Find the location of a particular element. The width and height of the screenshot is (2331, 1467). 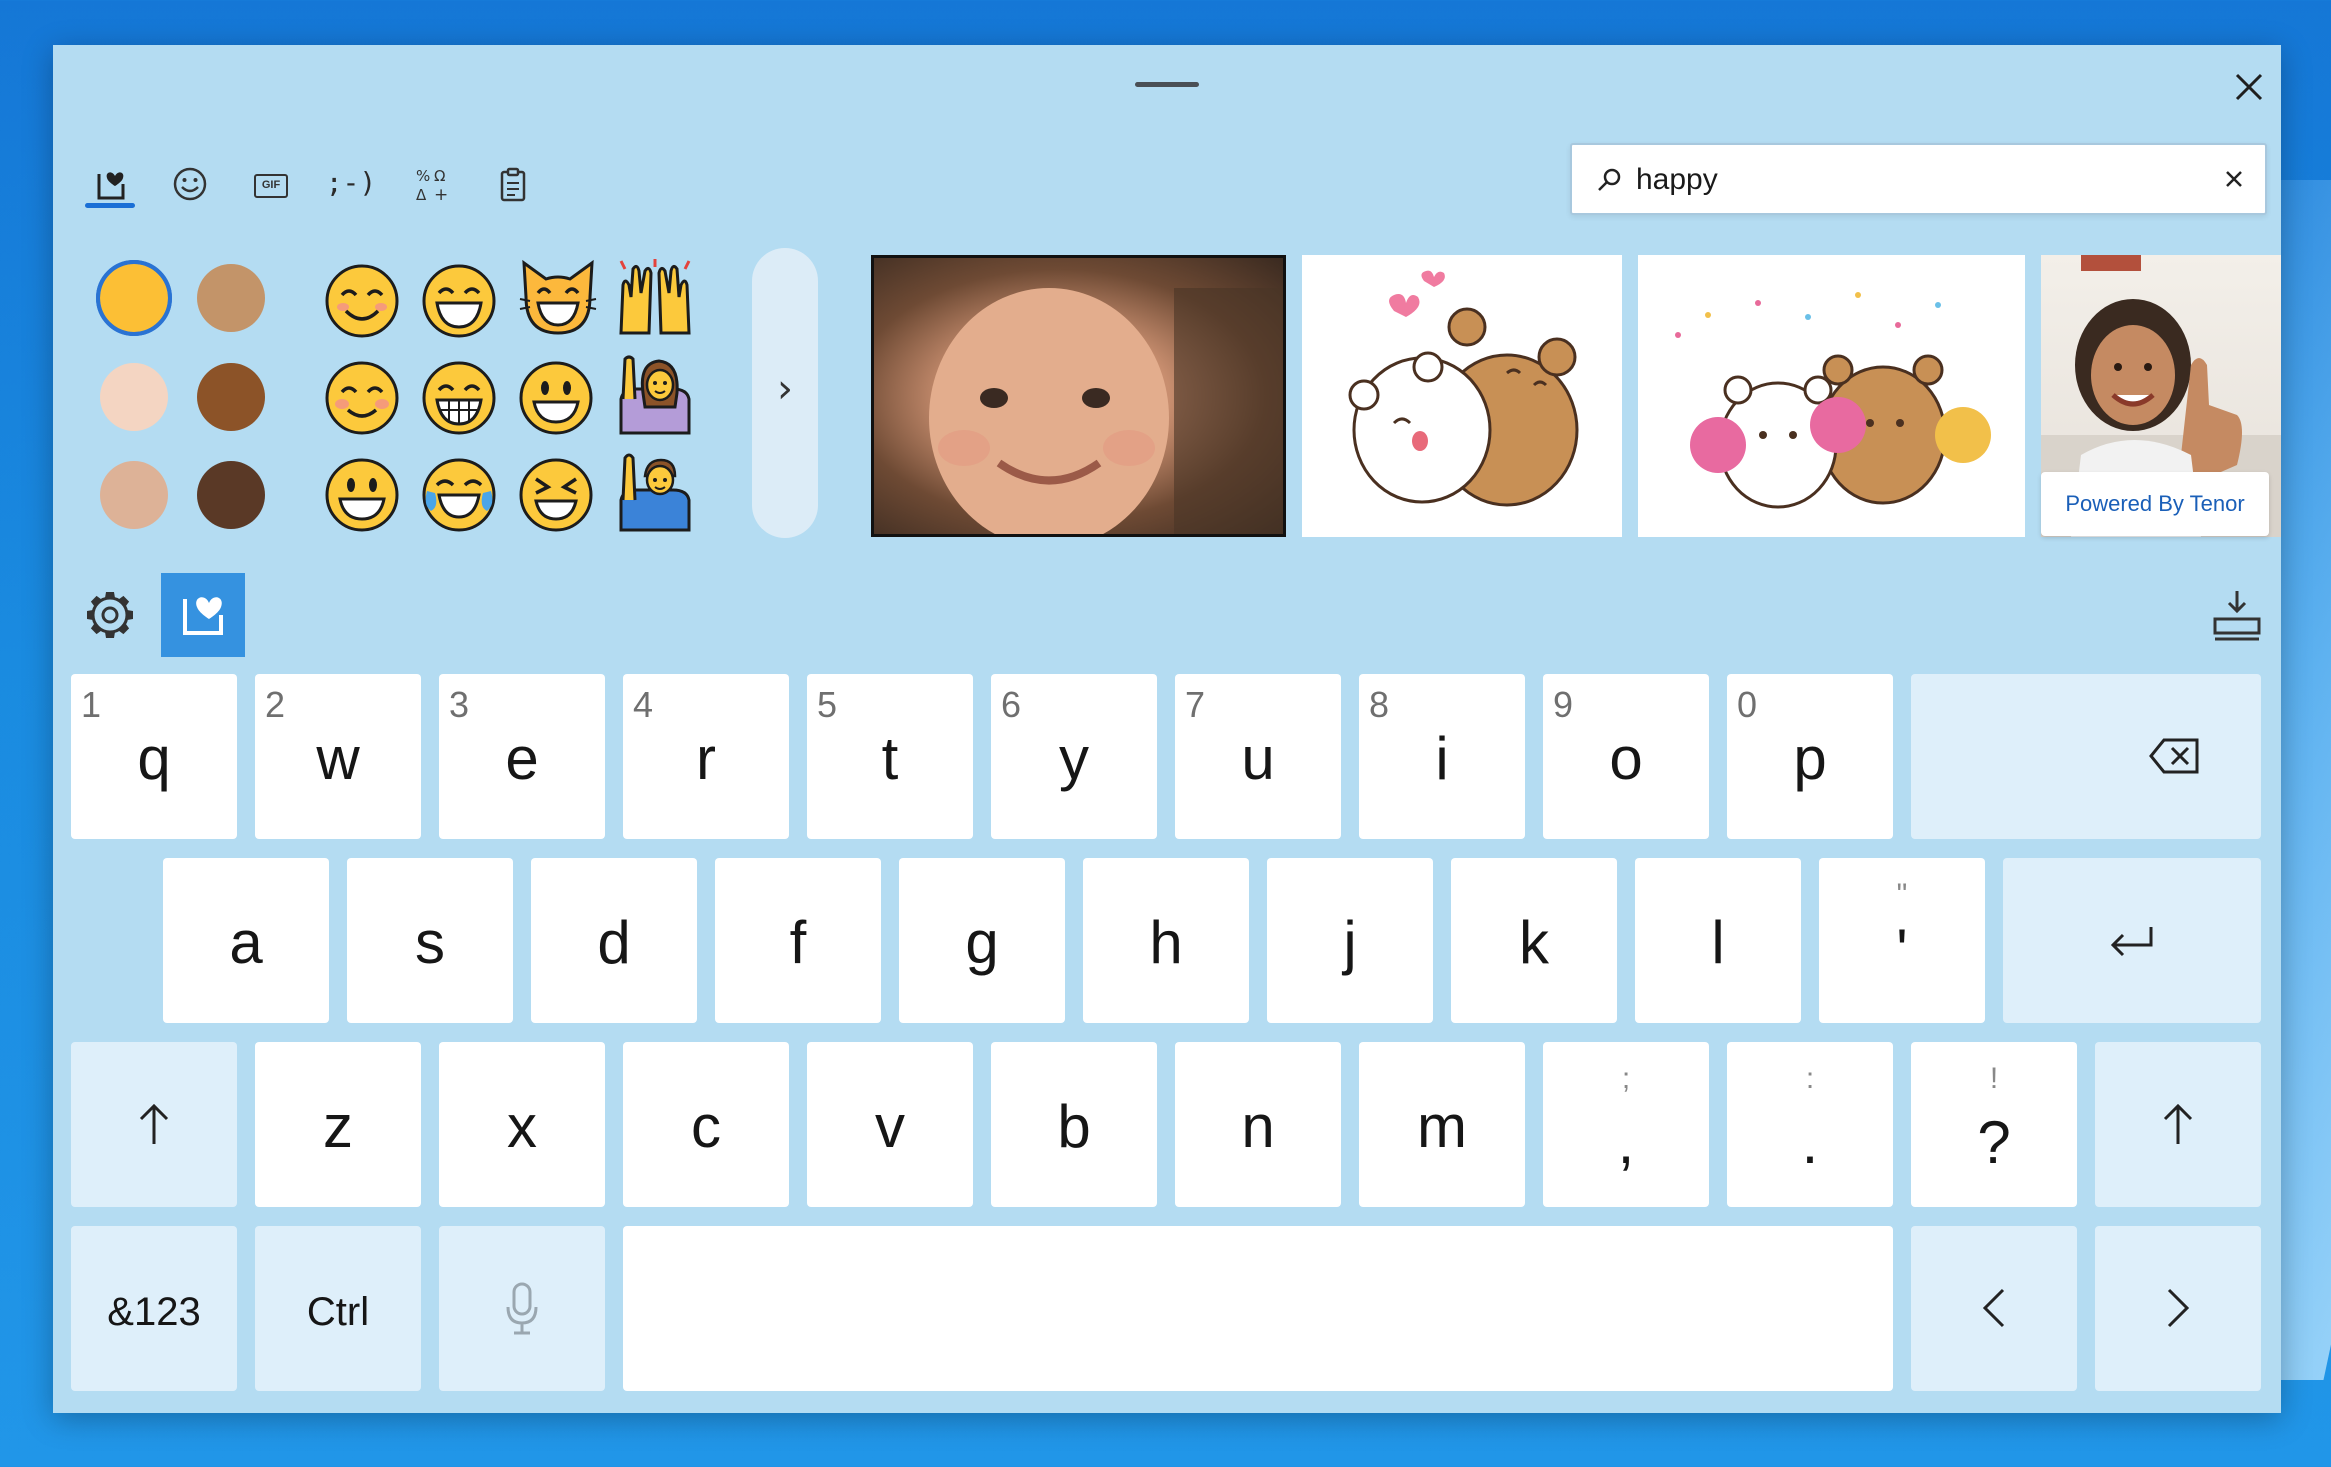

key-i: 8i is located at coordinates (1442, 756).